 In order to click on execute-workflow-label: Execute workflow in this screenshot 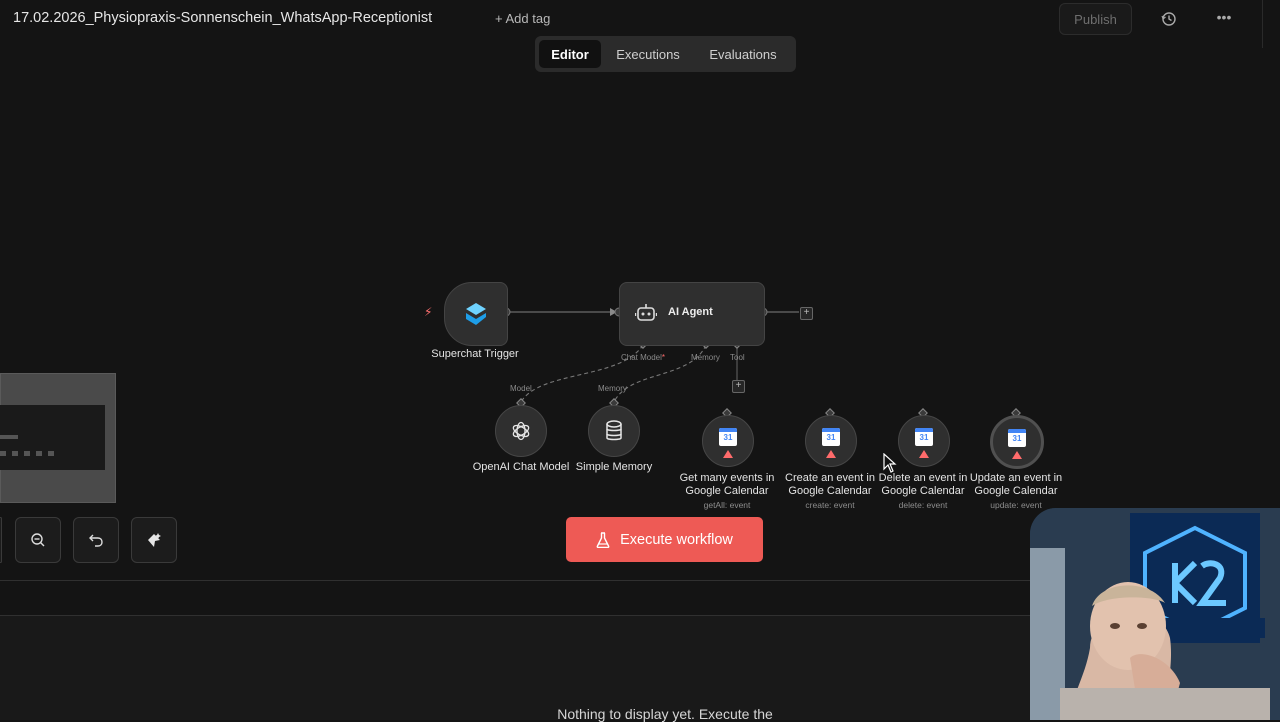, I will do `click(676, 539)`.